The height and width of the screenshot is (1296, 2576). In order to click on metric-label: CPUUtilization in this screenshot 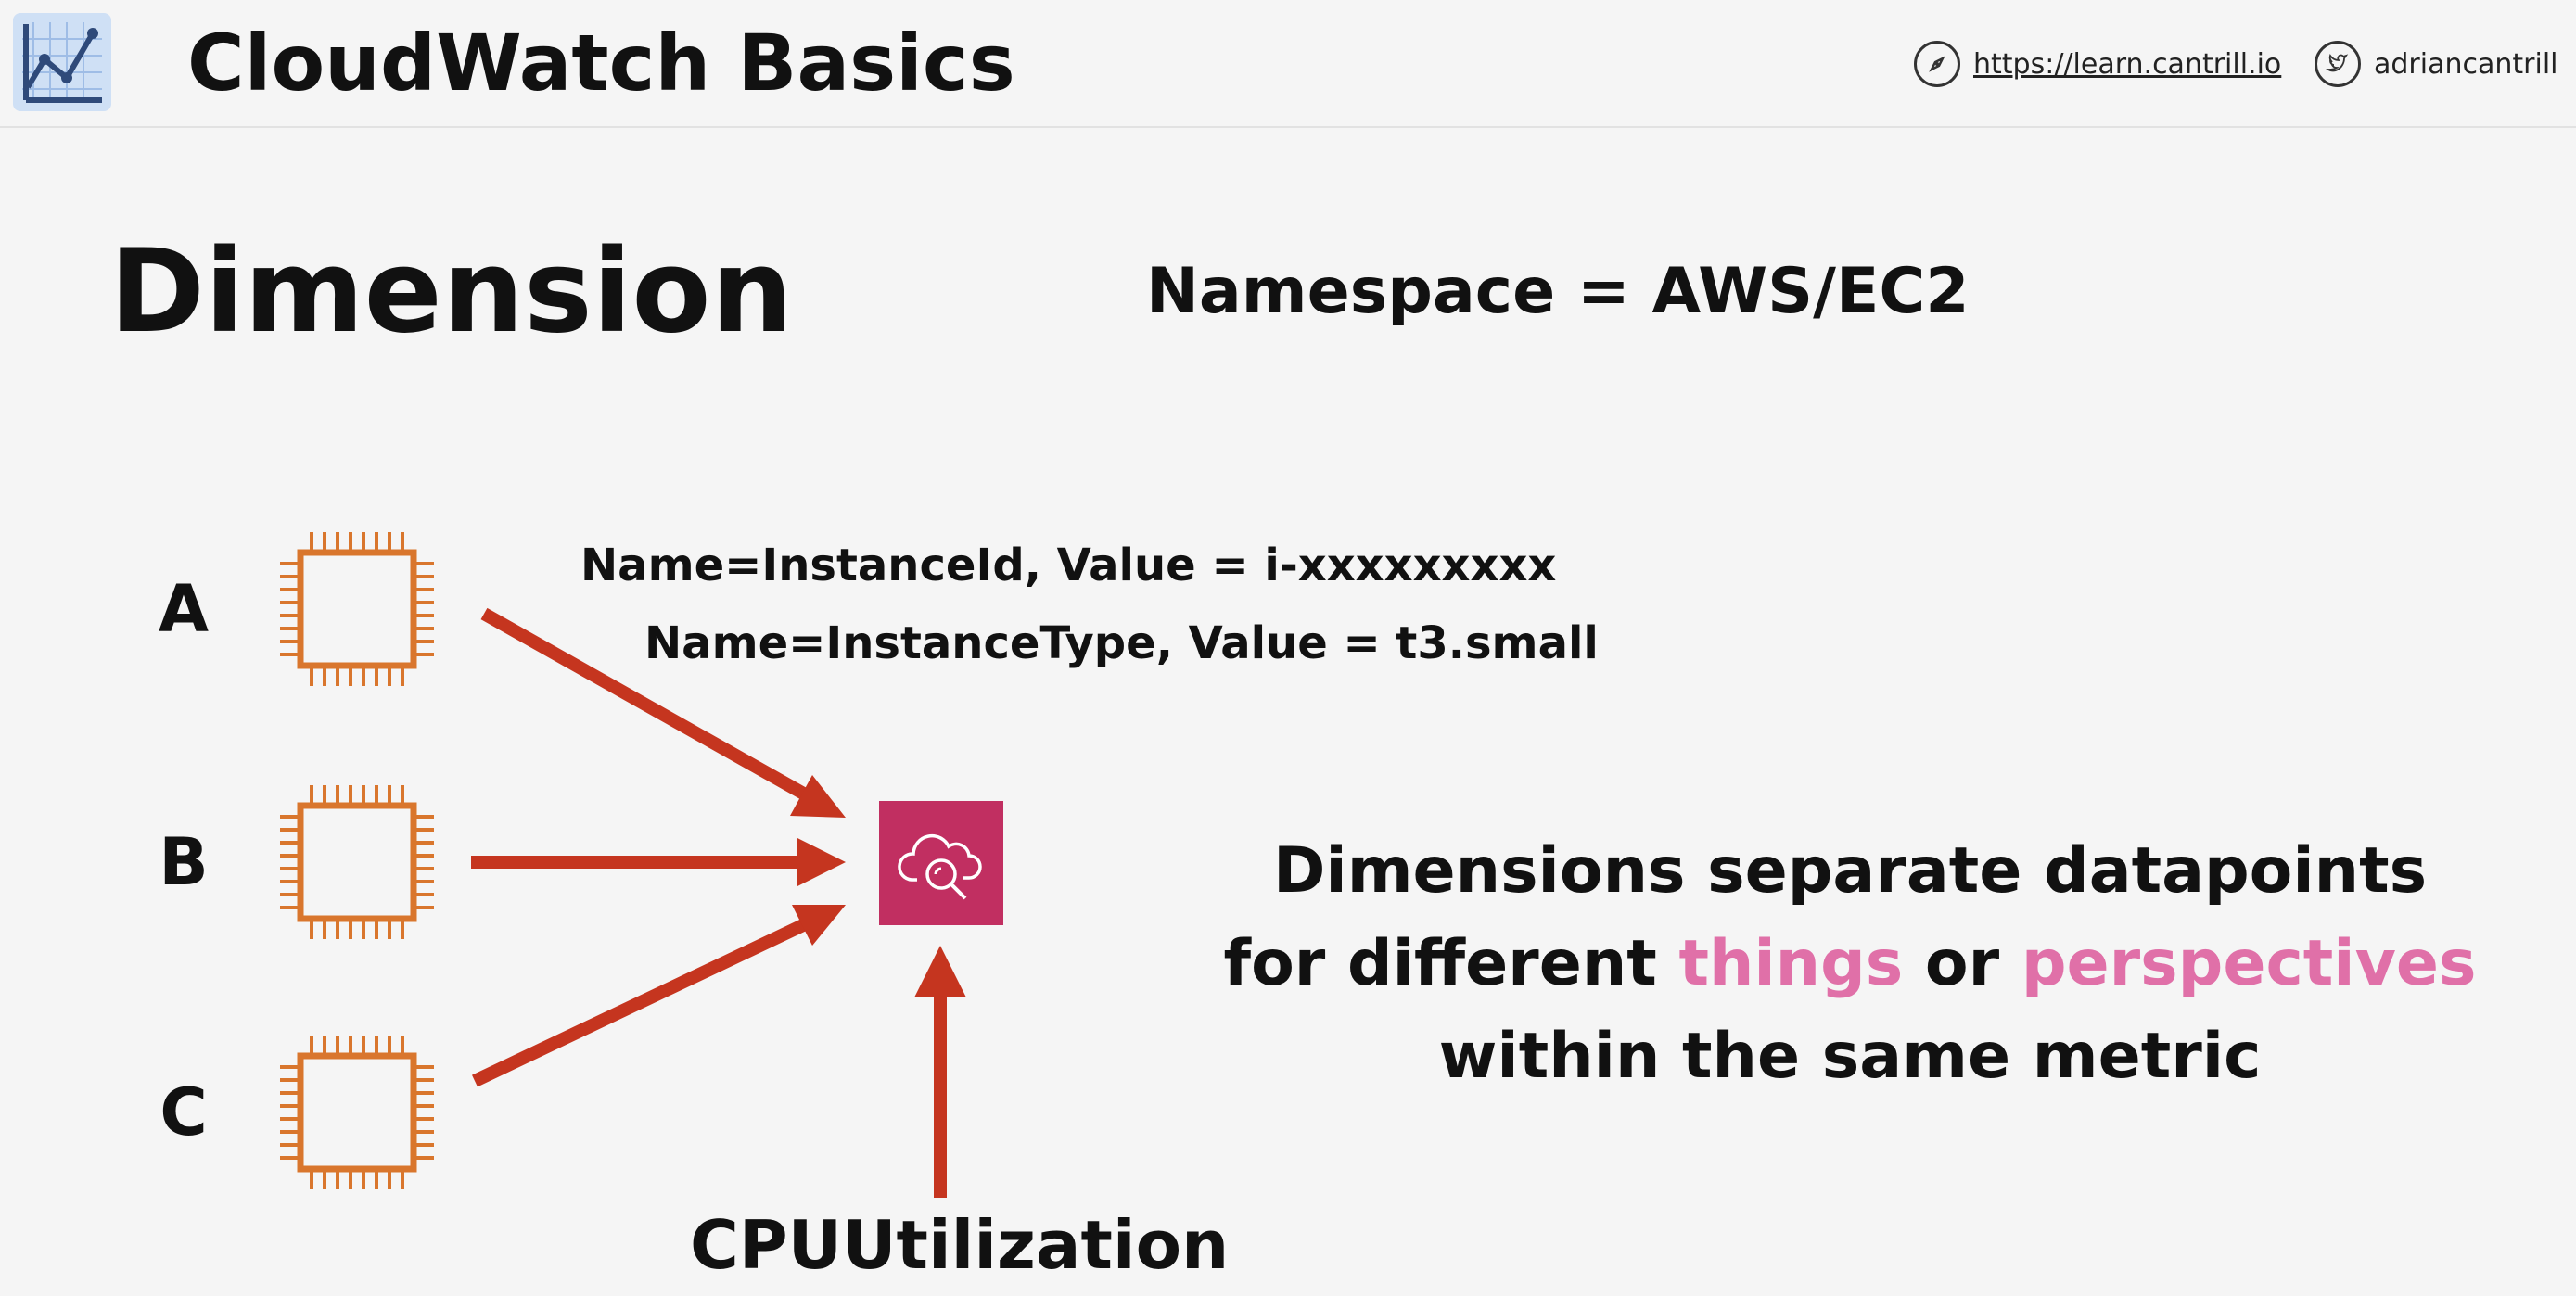, I will do `click(960, 1245)`.